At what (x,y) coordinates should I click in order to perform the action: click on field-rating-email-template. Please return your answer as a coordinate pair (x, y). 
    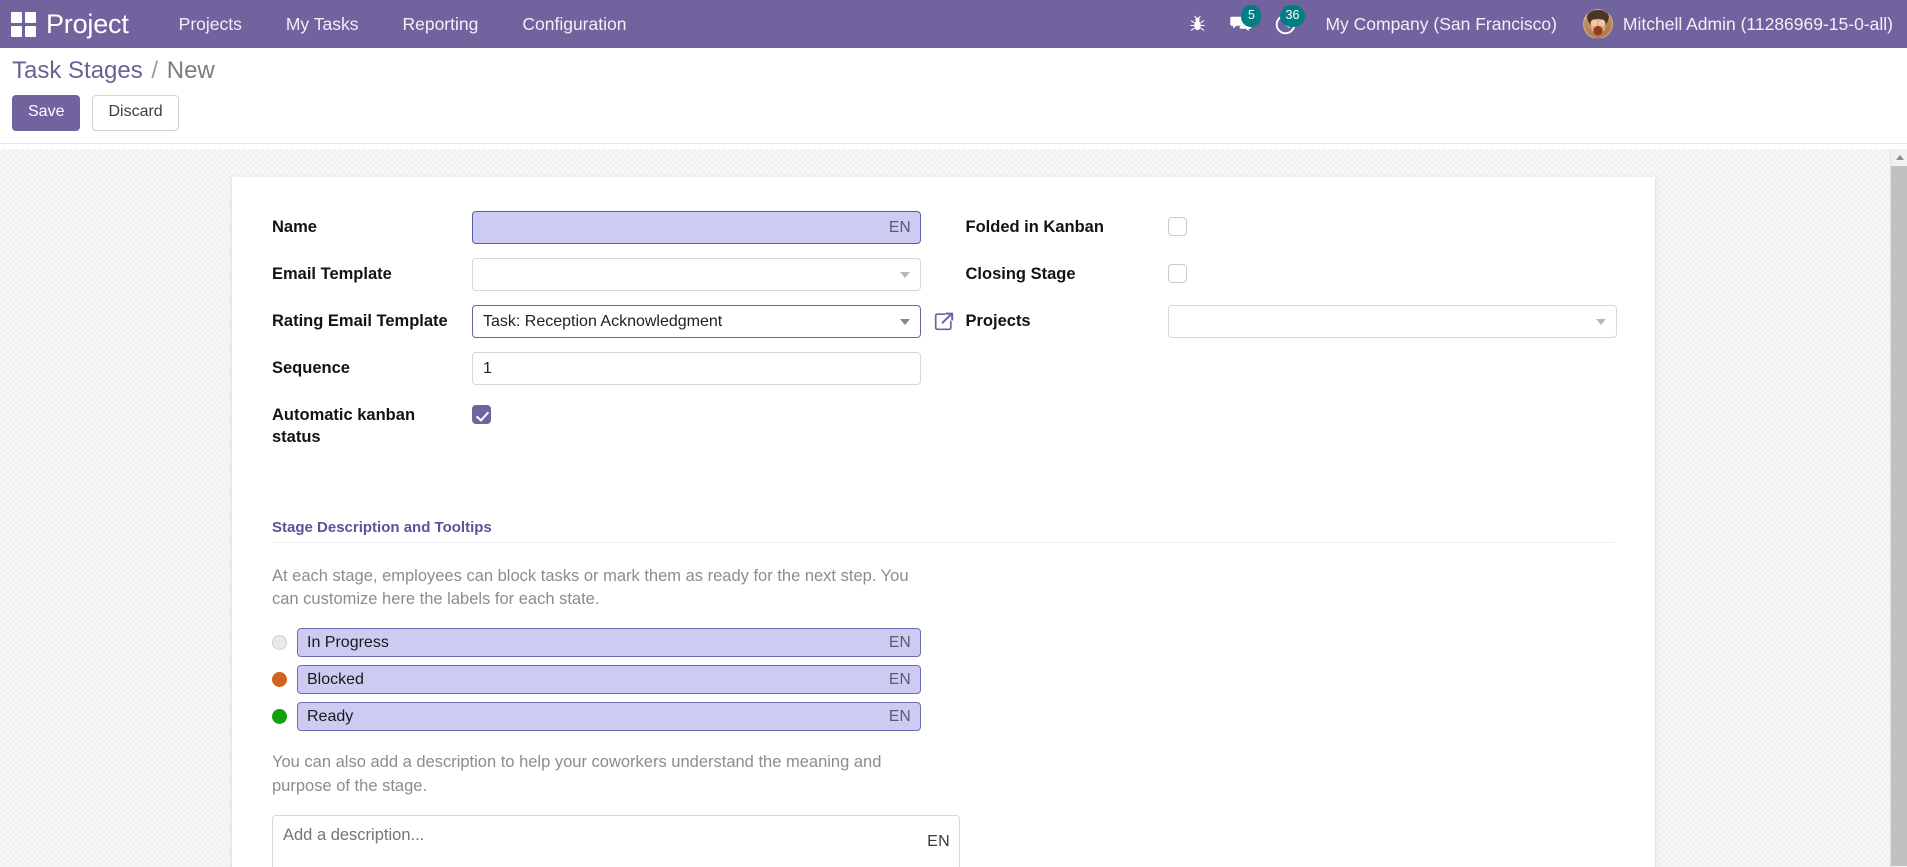
    Looking at the image, I should click on (713, 321).